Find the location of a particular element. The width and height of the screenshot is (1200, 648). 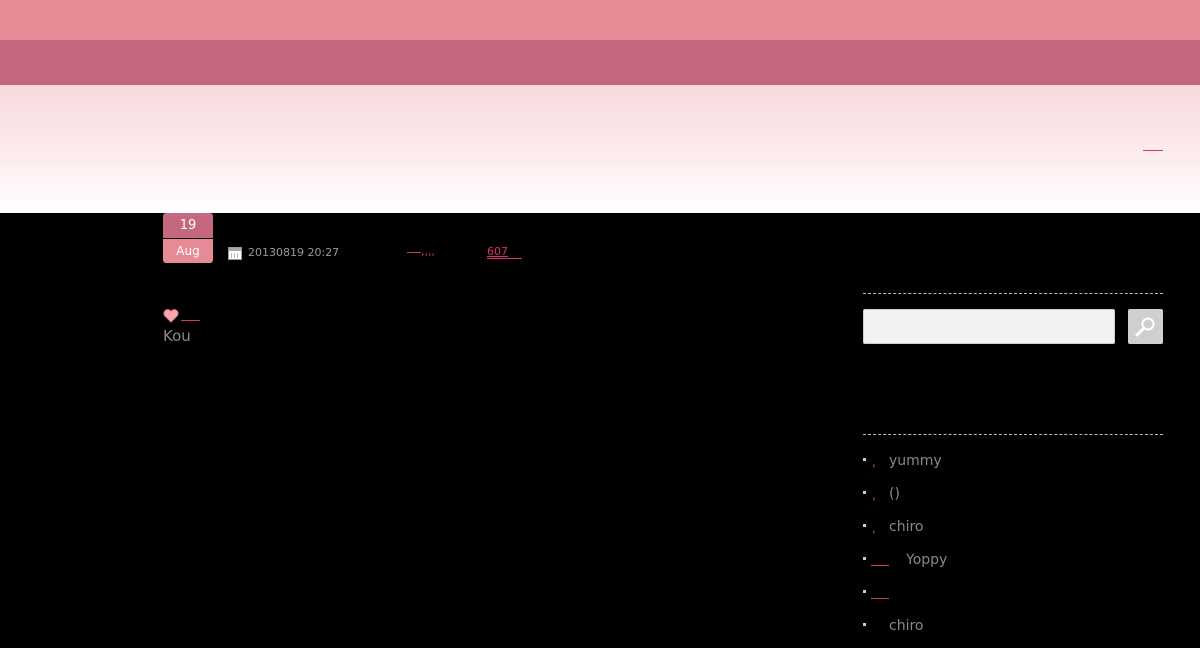

category-link is located at coordinates (414, 252).